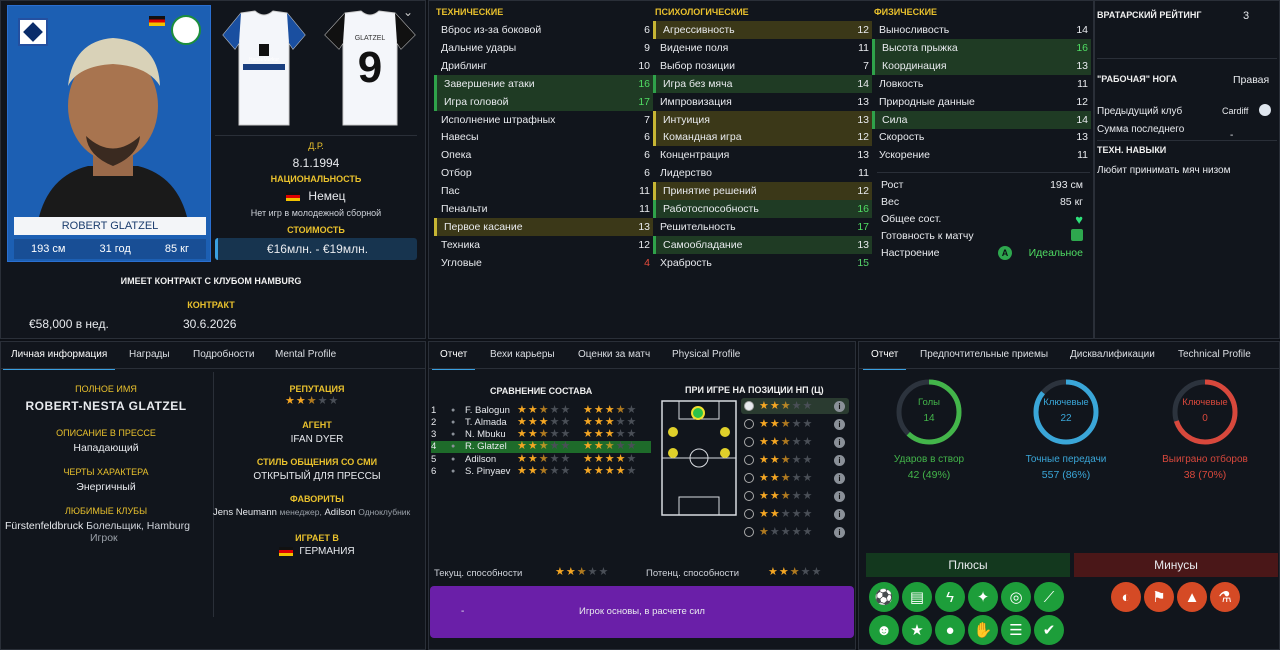  I want to click on tab-3: Оценки за матч, so click(614, 354).